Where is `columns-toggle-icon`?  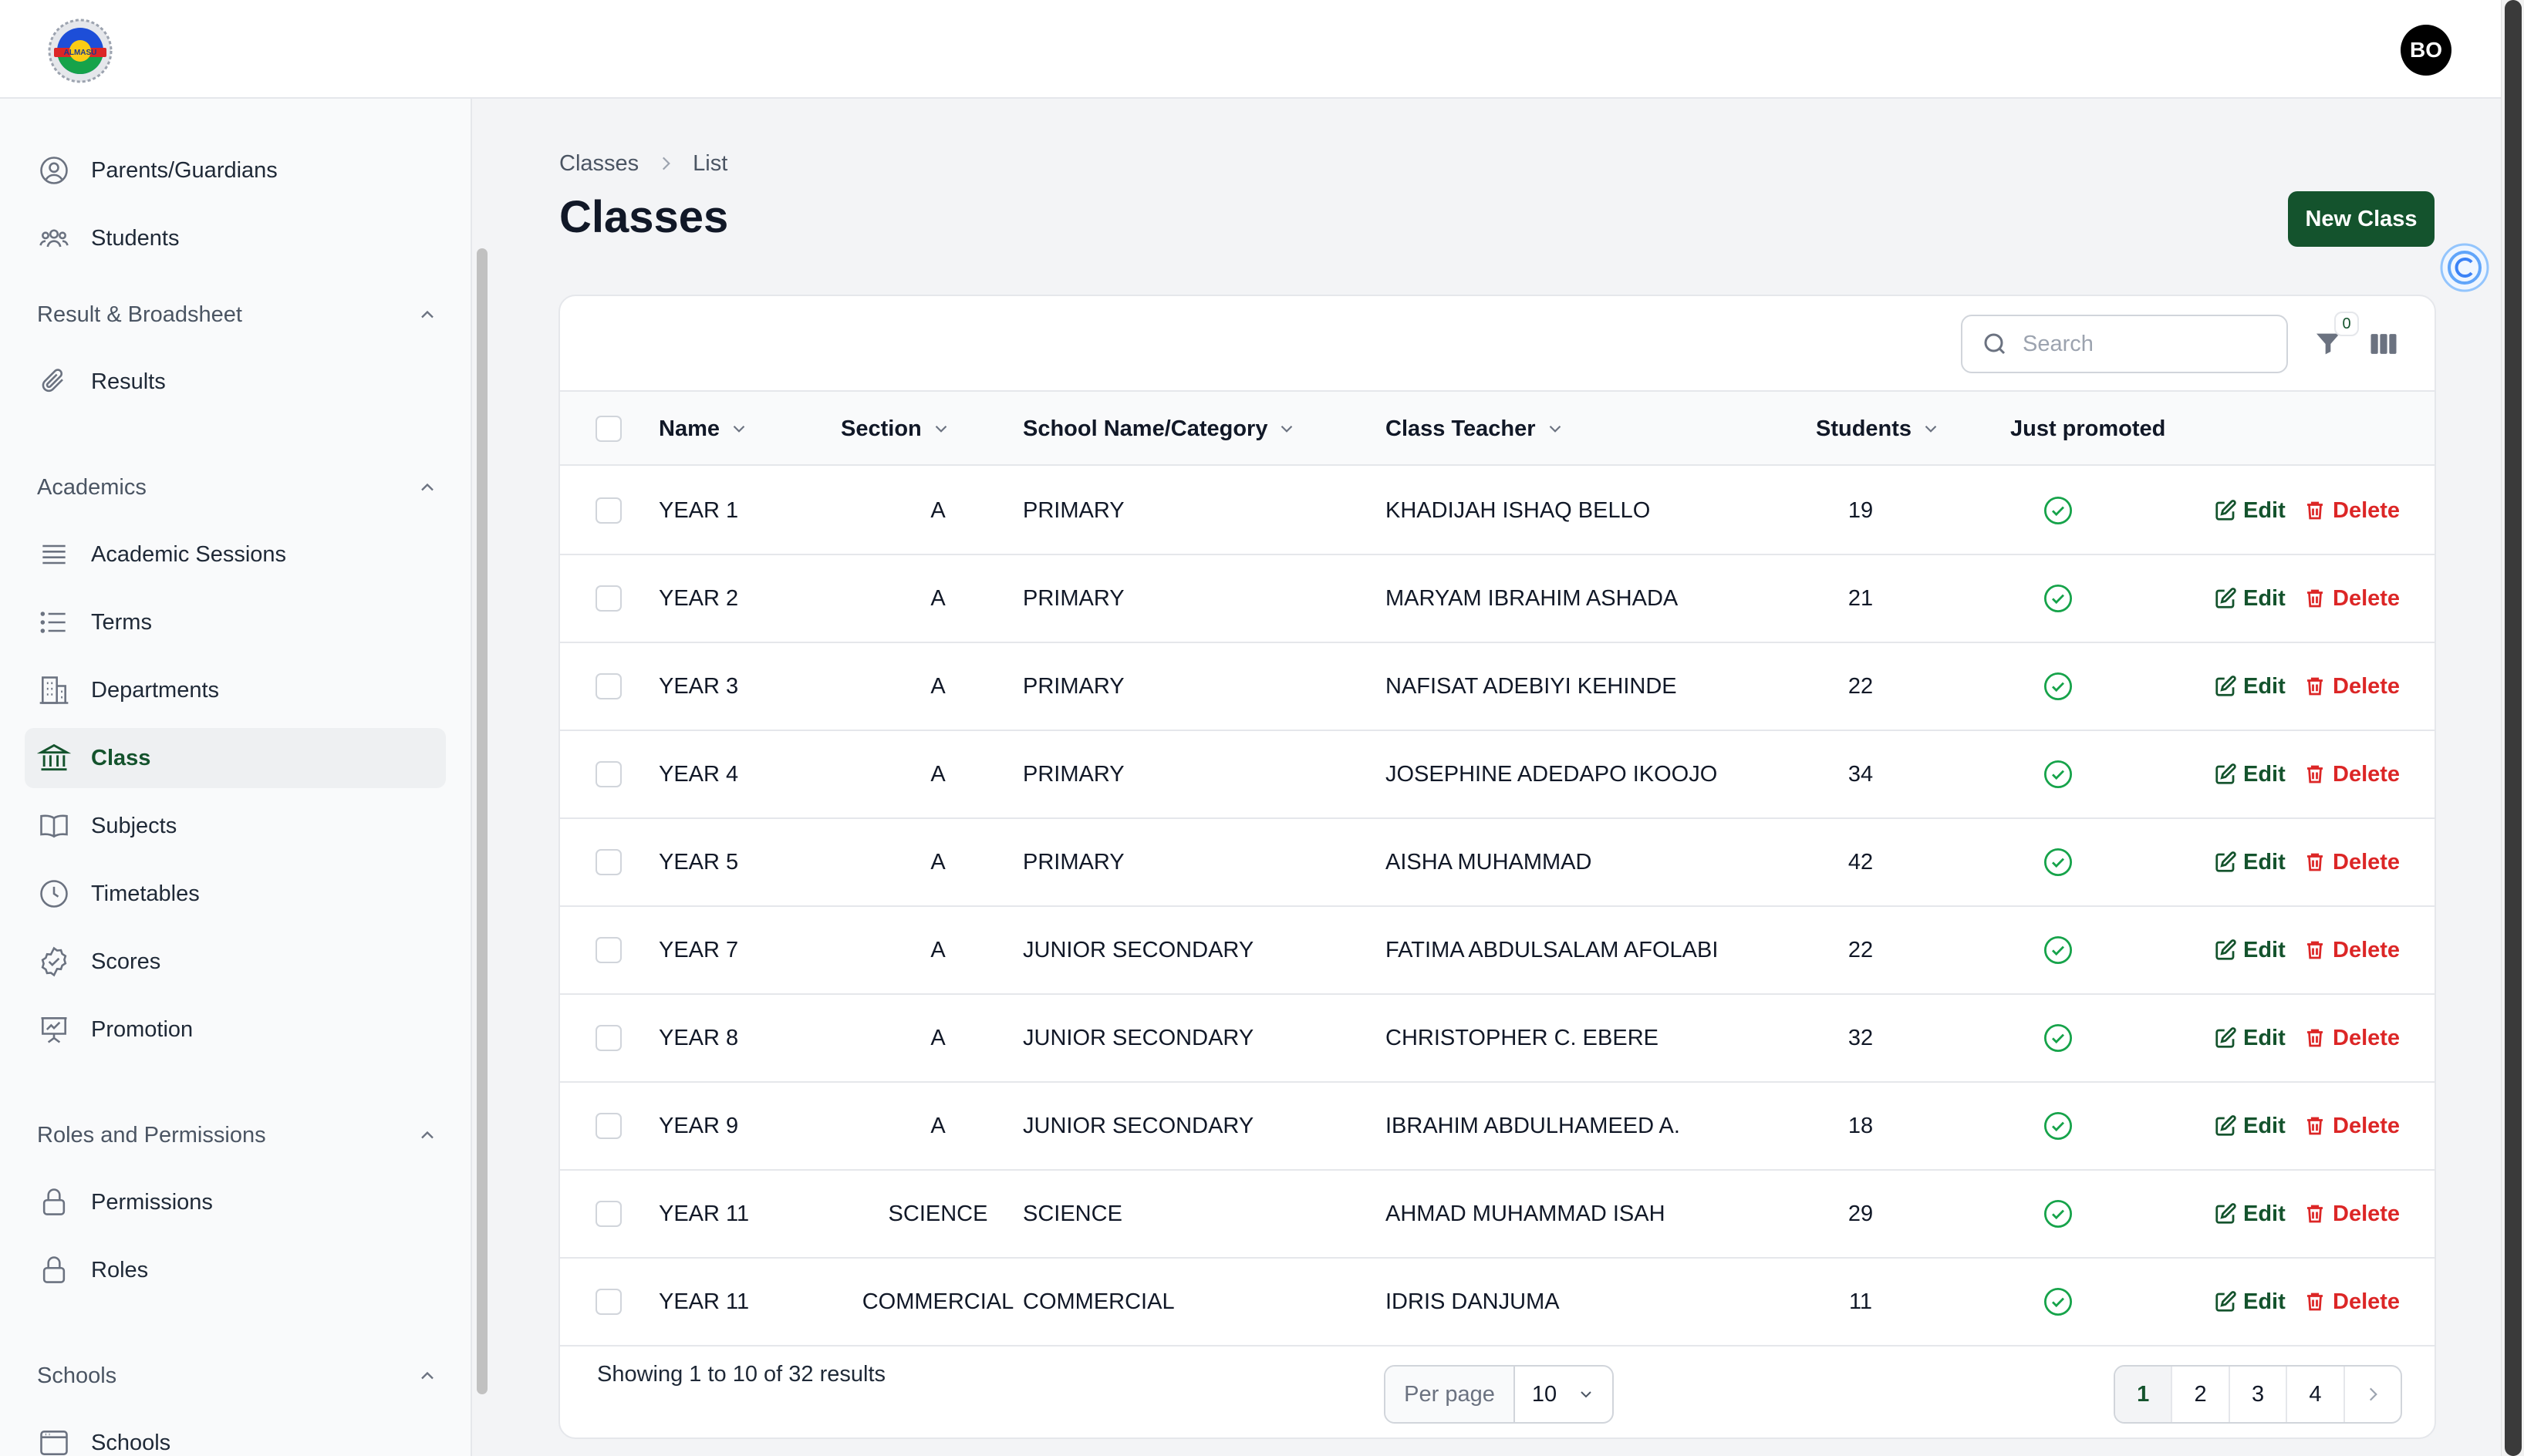 columns-toggle-icon is located at coordinates (2384, 344).